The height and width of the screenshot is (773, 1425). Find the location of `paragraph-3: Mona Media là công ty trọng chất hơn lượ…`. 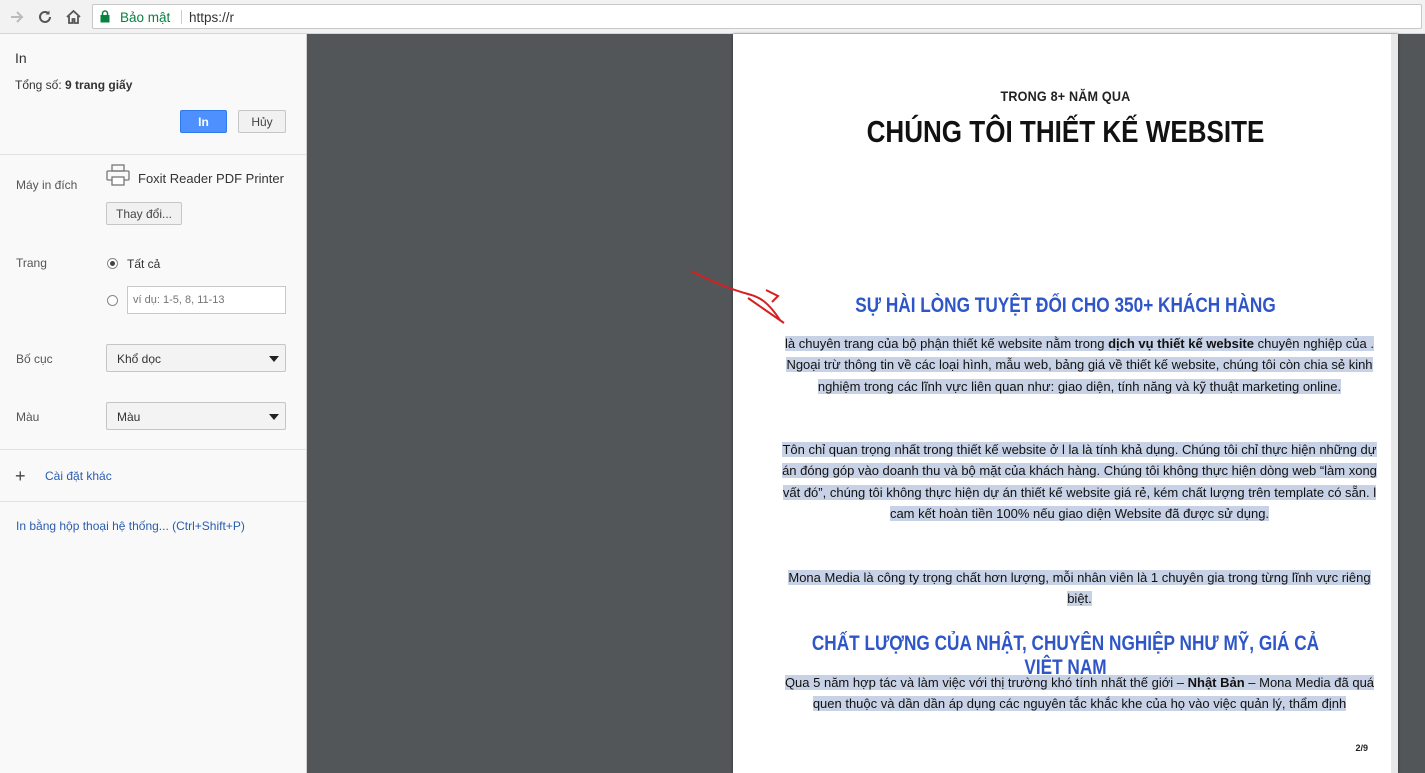

paragraph-3: Mona Media là công ty trọng chất hơn lượ… is located at coordinates (1079, 588).